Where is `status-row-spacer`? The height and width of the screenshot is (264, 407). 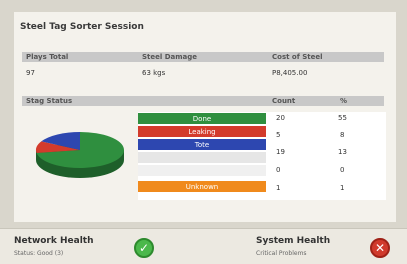 status-row-spacer is located at coordinates (202, 170).